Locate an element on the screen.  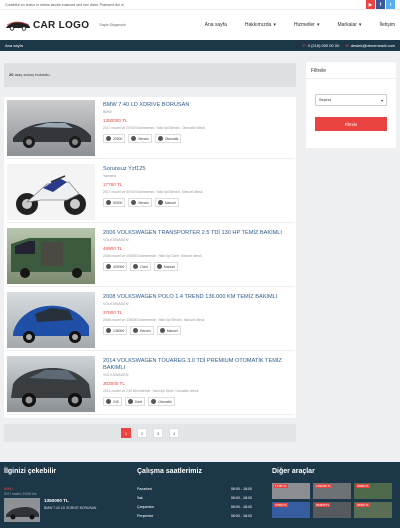
mileage-chip: 400000 is located at coordinates (115, 266).